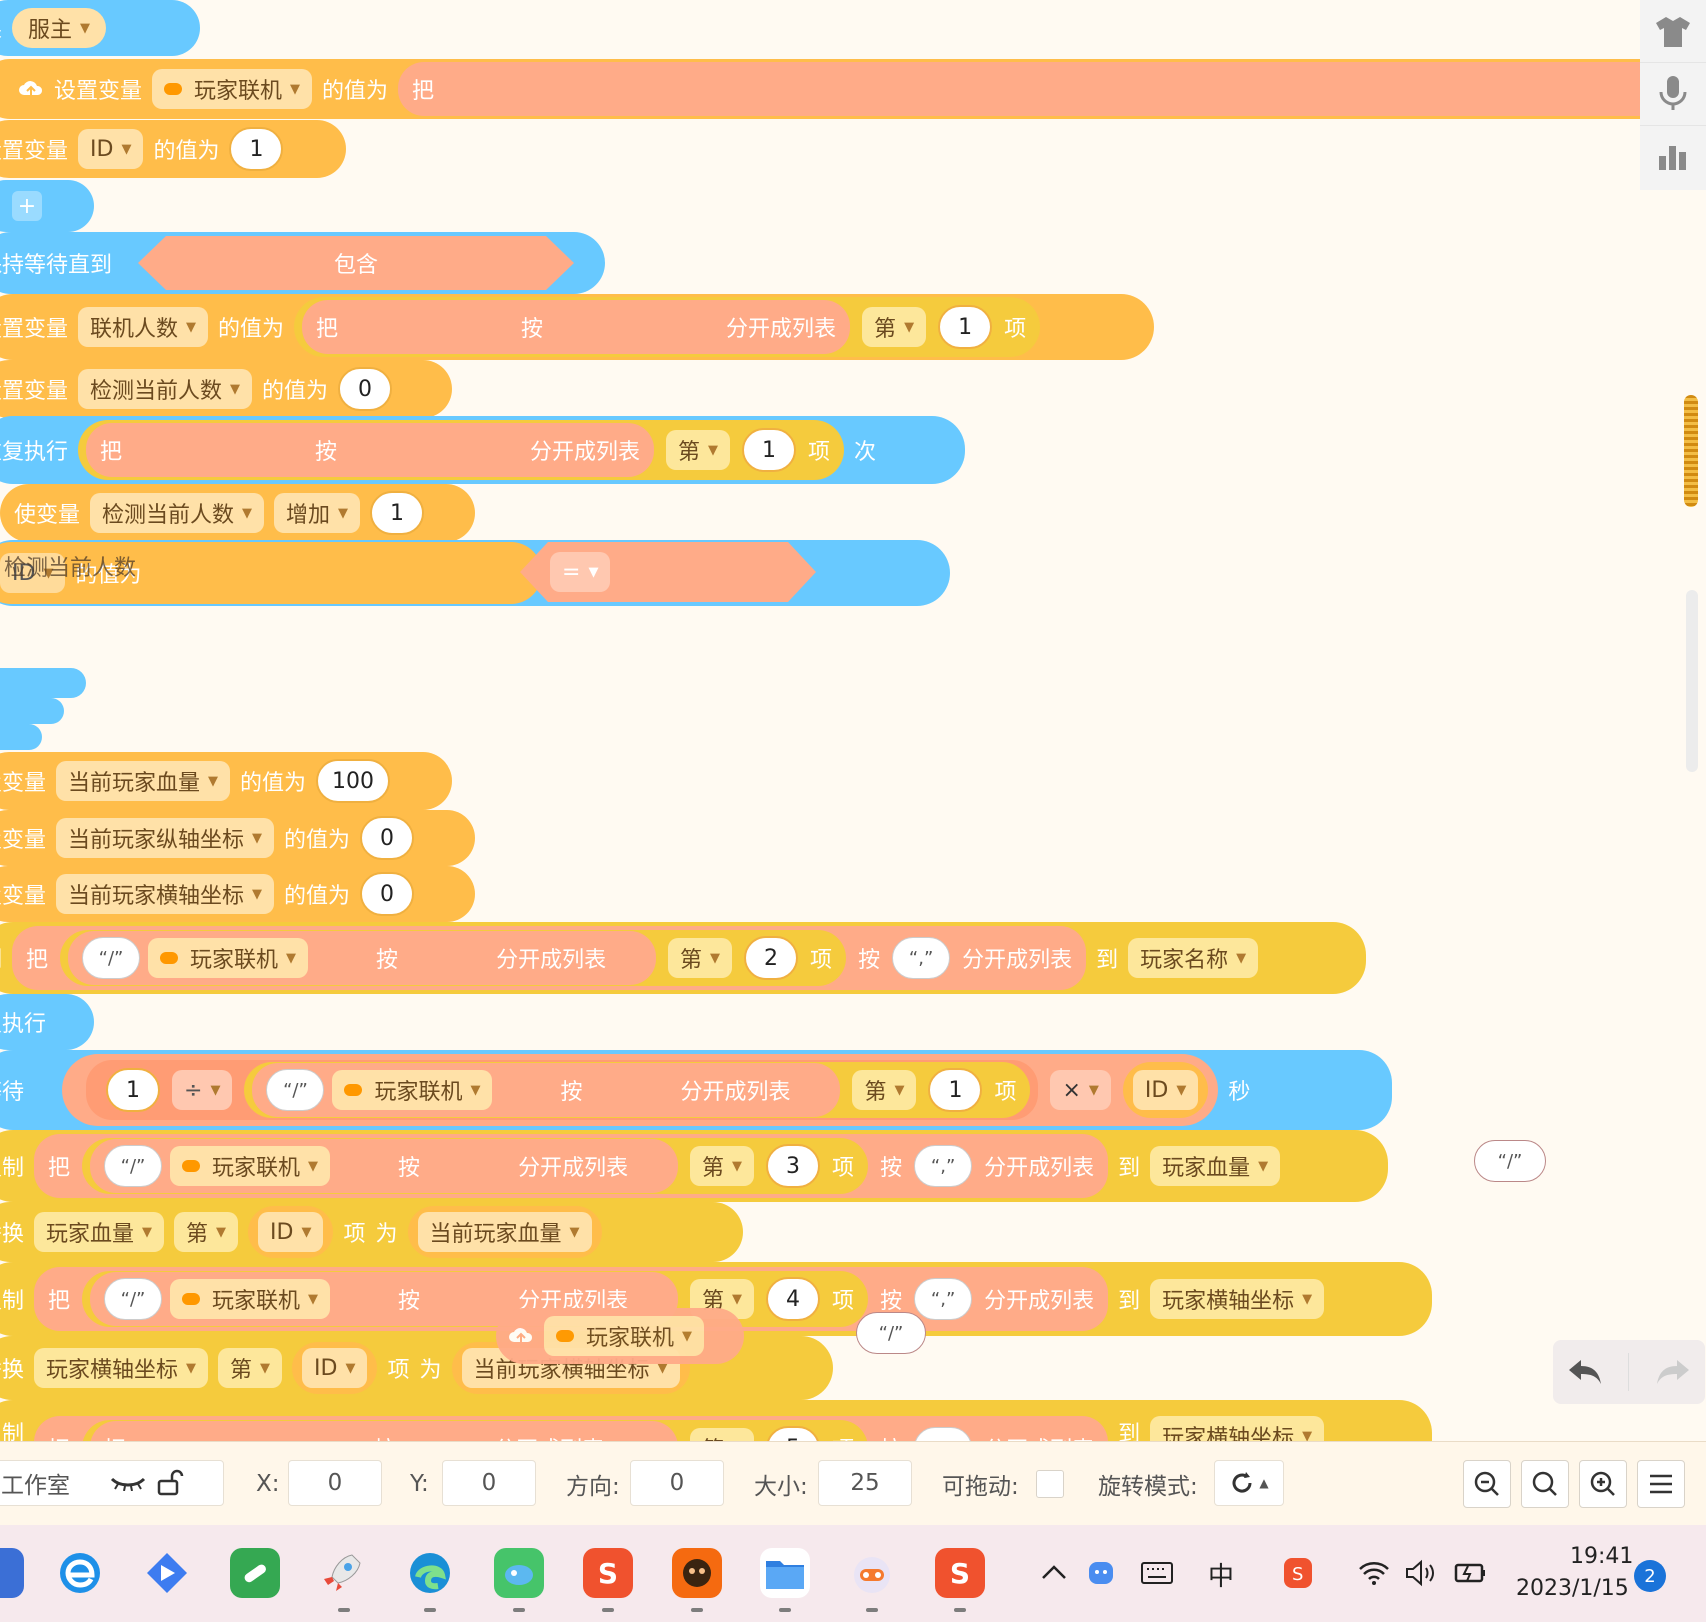 This screenshot has height=1622, width=1706. What do you see at coordinates (475, 1299) in the screenshot?
I see `list-item-reporter: “/” 玩家联机 ▼ 按 分开成列表 第 ▼ 4 项` at bounding box center [475, 1299].